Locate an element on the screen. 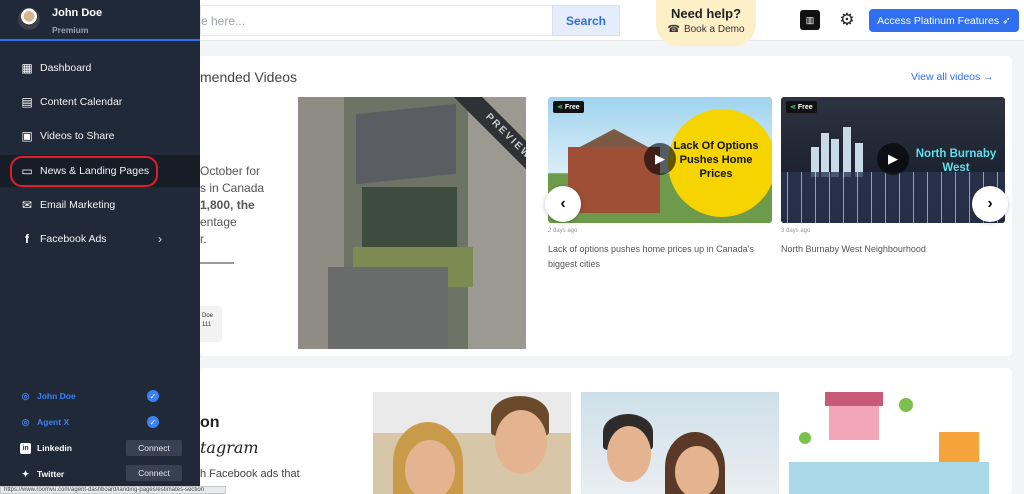 This screenshot has height=494, width=1024. user-plan: Premium is located at coordinates (70, 30).